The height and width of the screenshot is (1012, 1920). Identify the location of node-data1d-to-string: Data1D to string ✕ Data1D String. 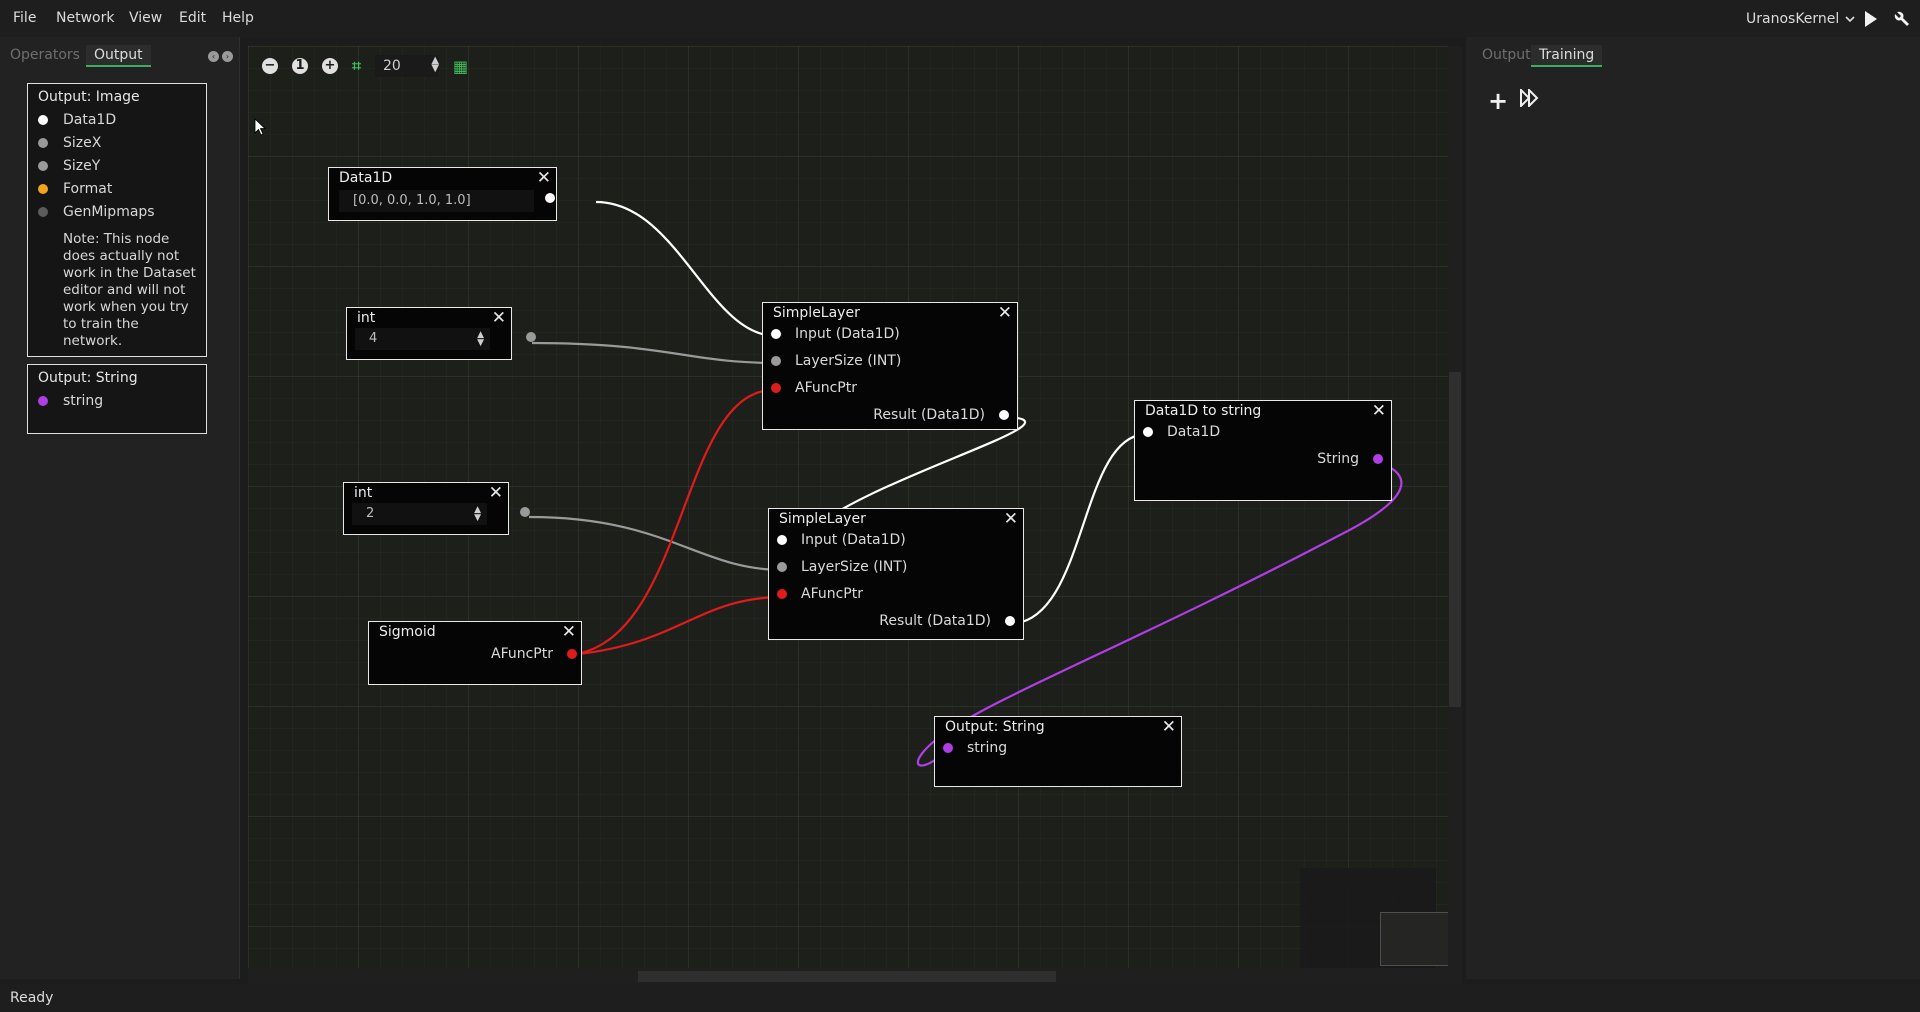
(1263, 450).